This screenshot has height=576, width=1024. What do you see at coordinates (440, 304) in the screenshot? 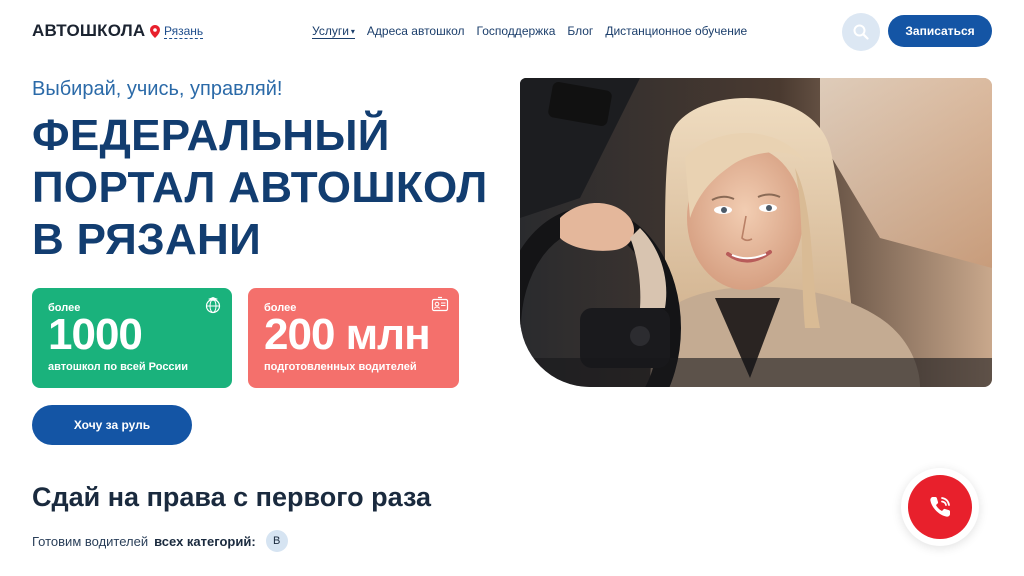
I see `license-icon` at bounding box center [440, 304].